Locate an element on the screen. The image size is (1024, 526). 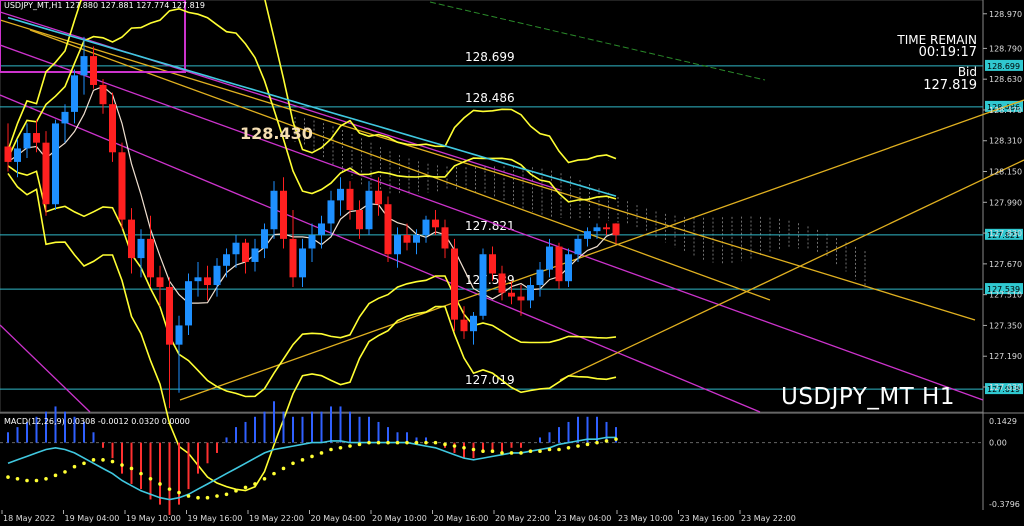
price-tick-label: 127.030 is located at coordinates (1005, 387).